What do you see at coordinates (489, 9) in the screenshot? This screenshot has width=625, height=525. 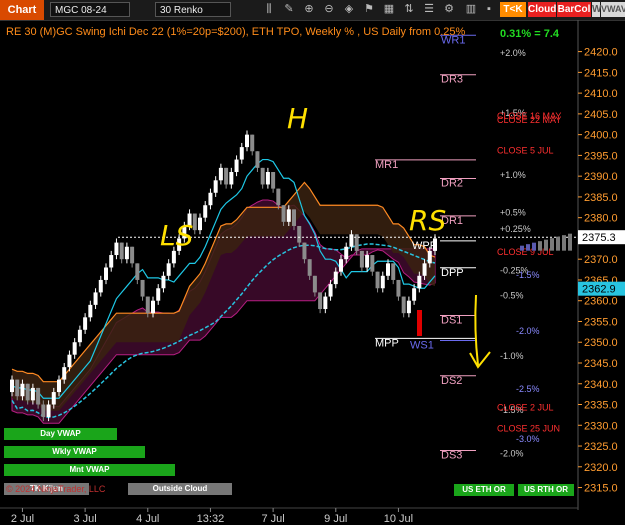 I see `more-icon: ▪` at bounding box center [489, 9].